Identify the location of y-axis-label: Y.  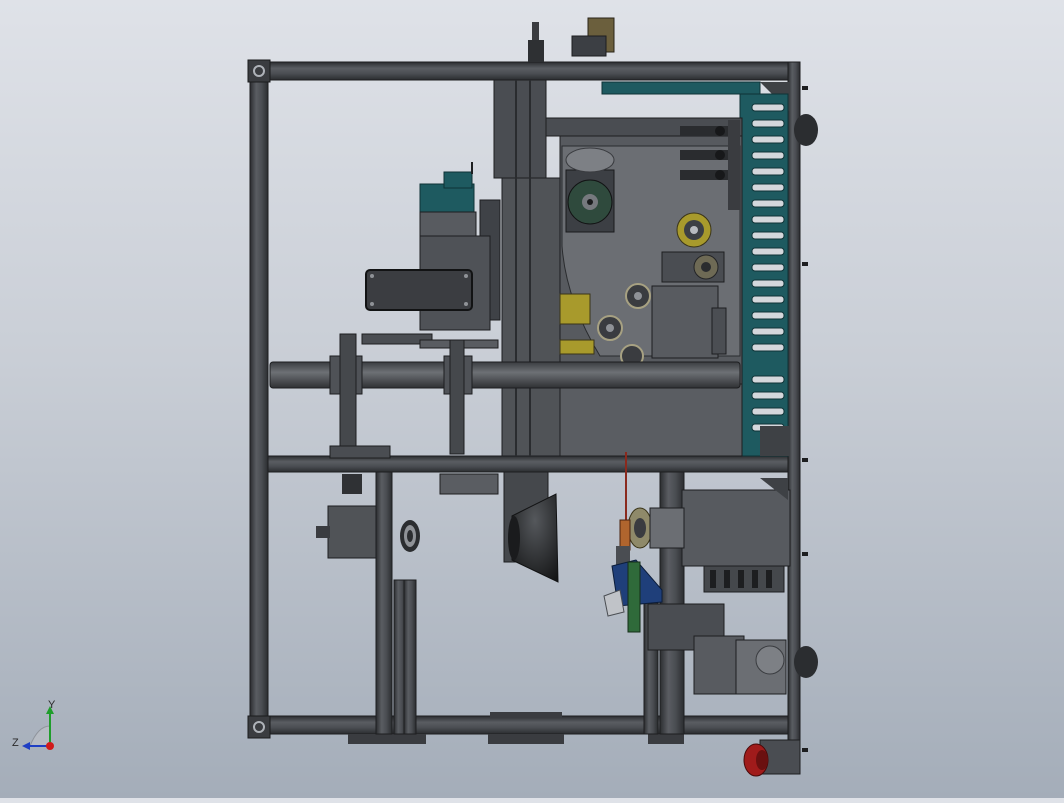
(52, 705).